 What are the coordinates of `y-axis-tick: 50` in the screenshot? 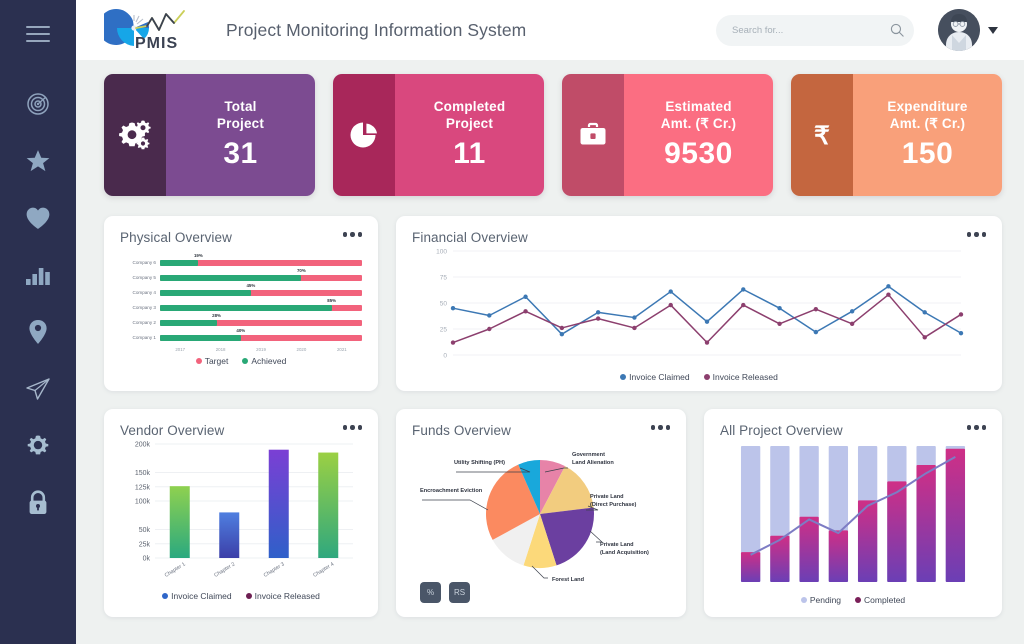 It's located at (444, 303).